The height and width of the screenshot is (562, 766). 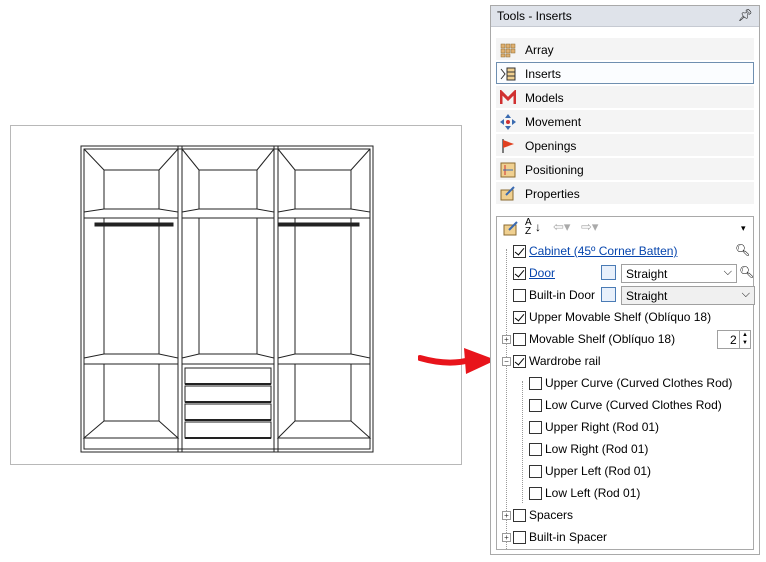 What do you see at coordinates (508, 170) in the screenshot?
I see `positioning-icon` at bounding box center [508, 170].